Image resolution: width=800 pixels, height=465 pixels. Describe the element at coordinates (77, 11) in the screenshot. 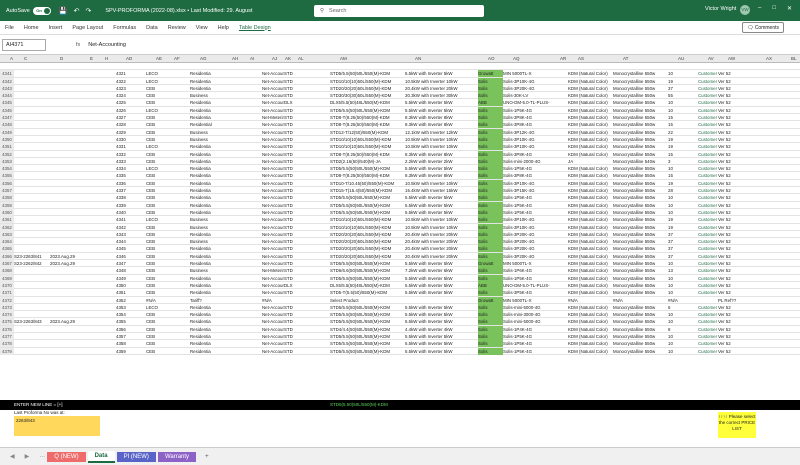

I see `undo-icon: ↶` at that location.